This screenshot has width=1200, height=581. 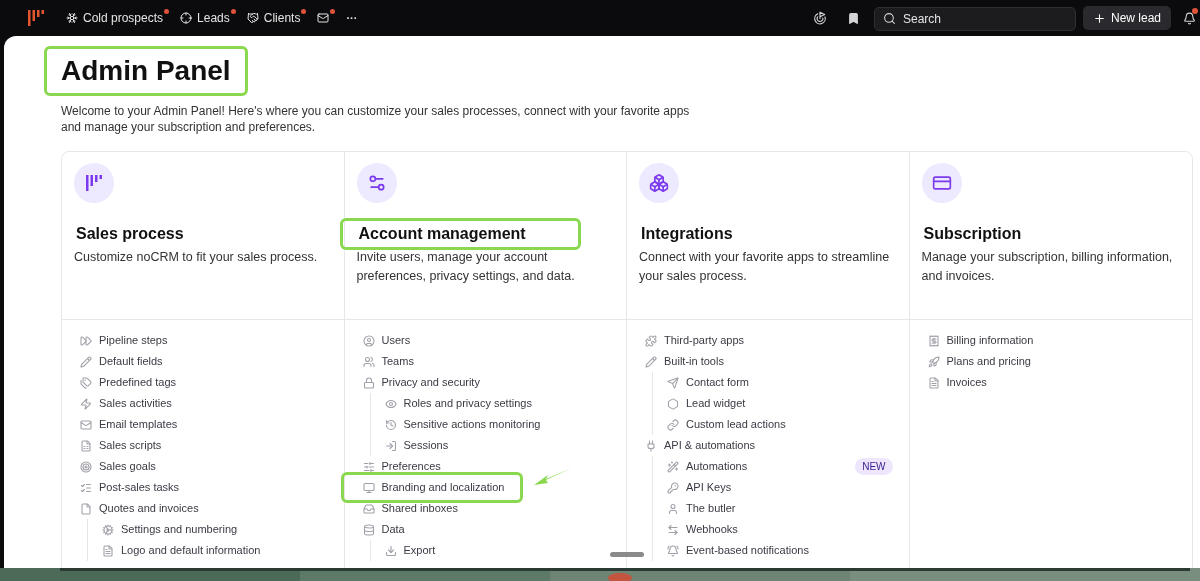 What do you see at coordinates (368, 340) in the screenshot?
I see `user-circle-icon` at bounding box center [368, 340].